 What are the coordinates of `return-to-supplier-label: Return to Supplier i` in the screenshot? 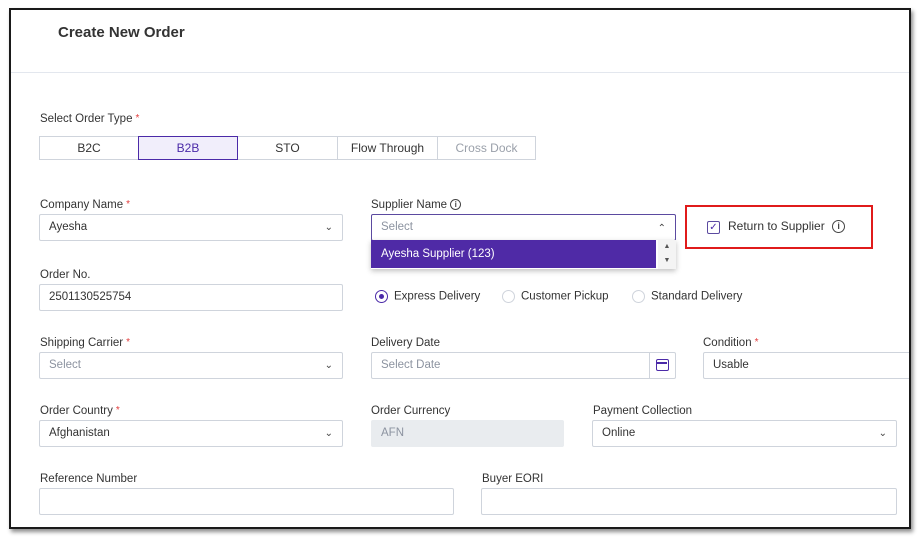 It's located at (787, 226).